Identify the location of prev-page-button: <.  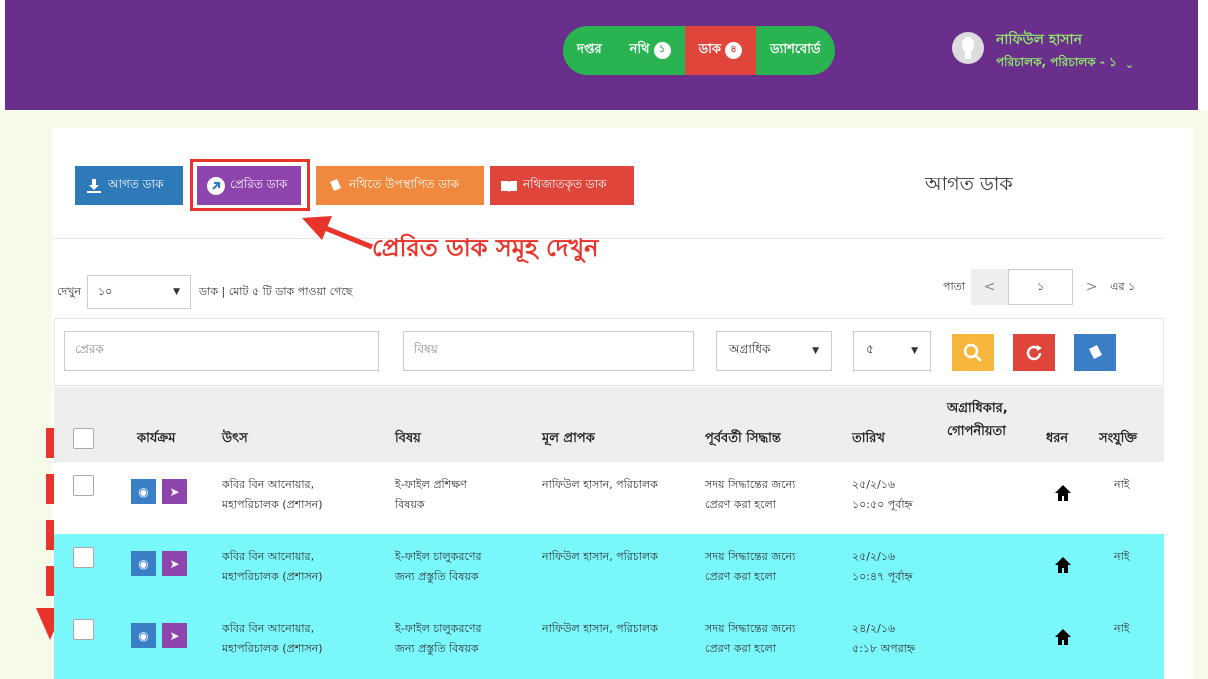
(990, 287).